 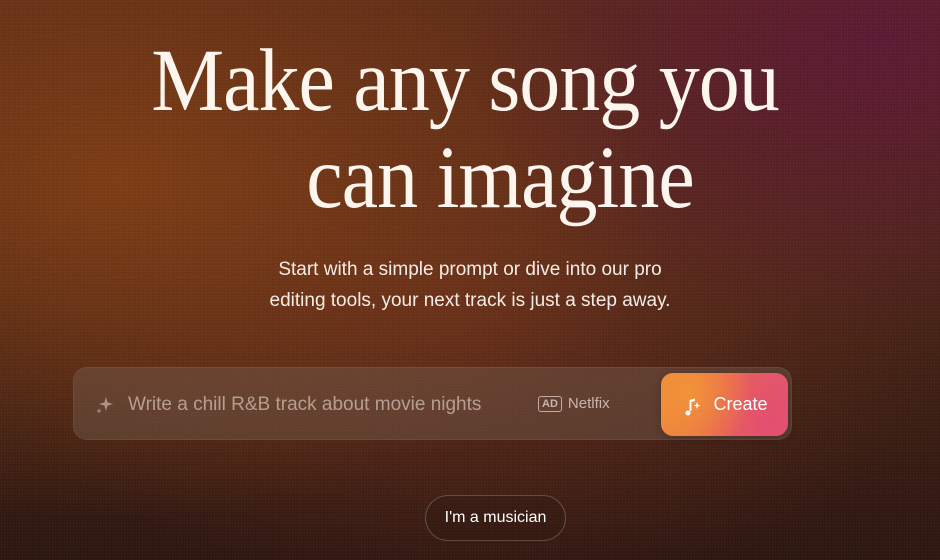 I want to click on ad-suggestion: AD Netlfix, so click(x=574, y=403).